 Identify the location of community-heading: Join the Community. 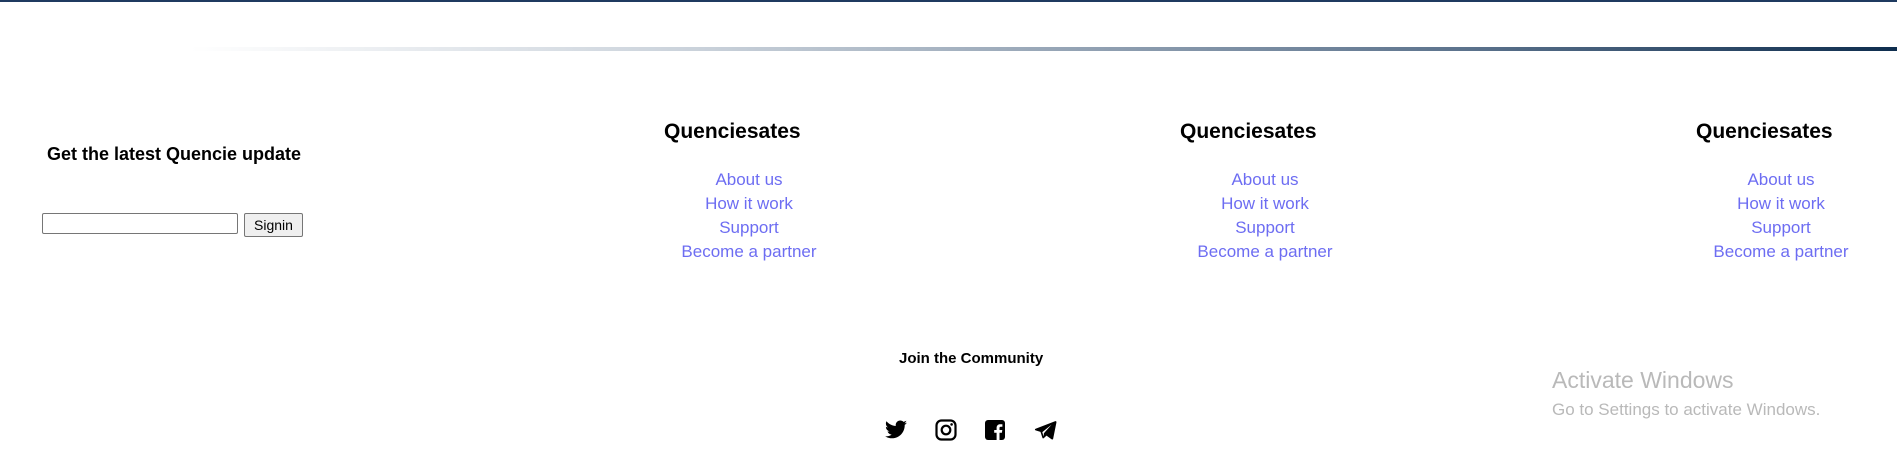
(971, 358).